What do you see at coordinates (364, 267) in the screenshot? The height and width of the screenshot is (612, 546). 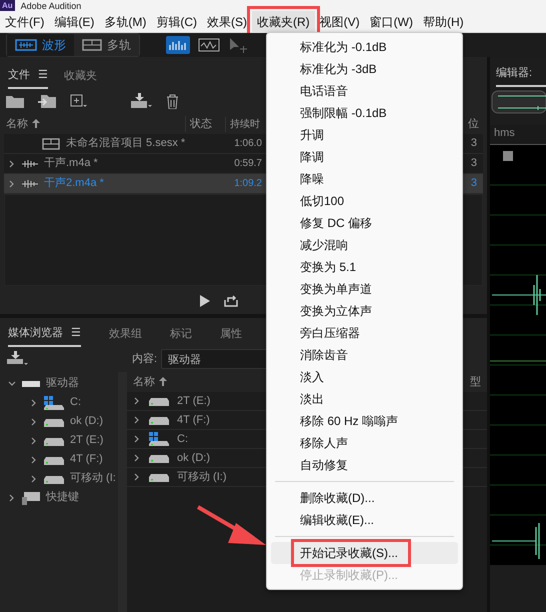 I see `menu-item: 变换为 5.1` at bounding box center [364, 267].